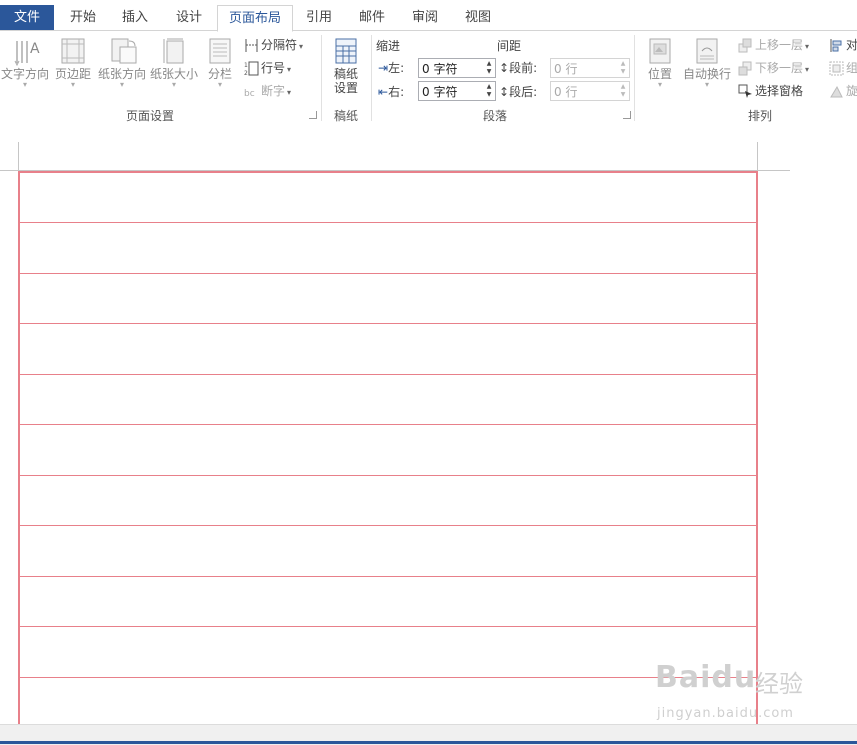 The width and height of the screenshot is (857, 745). I want to click on manuscript-paper-icon, so click(346, 51).